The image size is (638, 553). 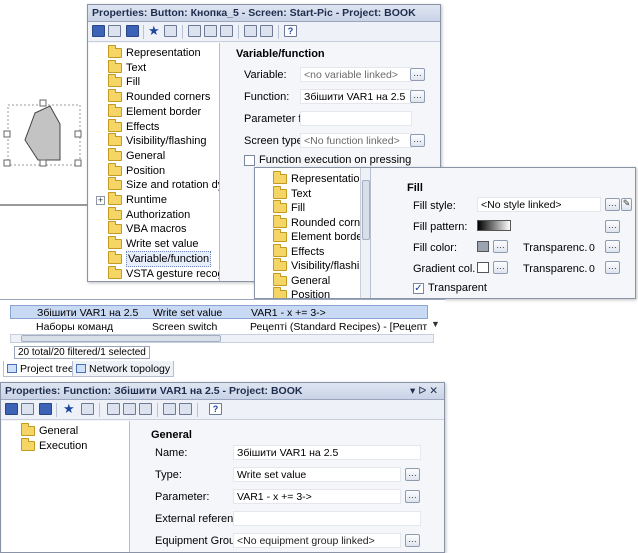 What do you see at coordinates (356, 140) in the screenshot?
I see `screen-type-field: <No function linked>` at bounding box center [356, 140].